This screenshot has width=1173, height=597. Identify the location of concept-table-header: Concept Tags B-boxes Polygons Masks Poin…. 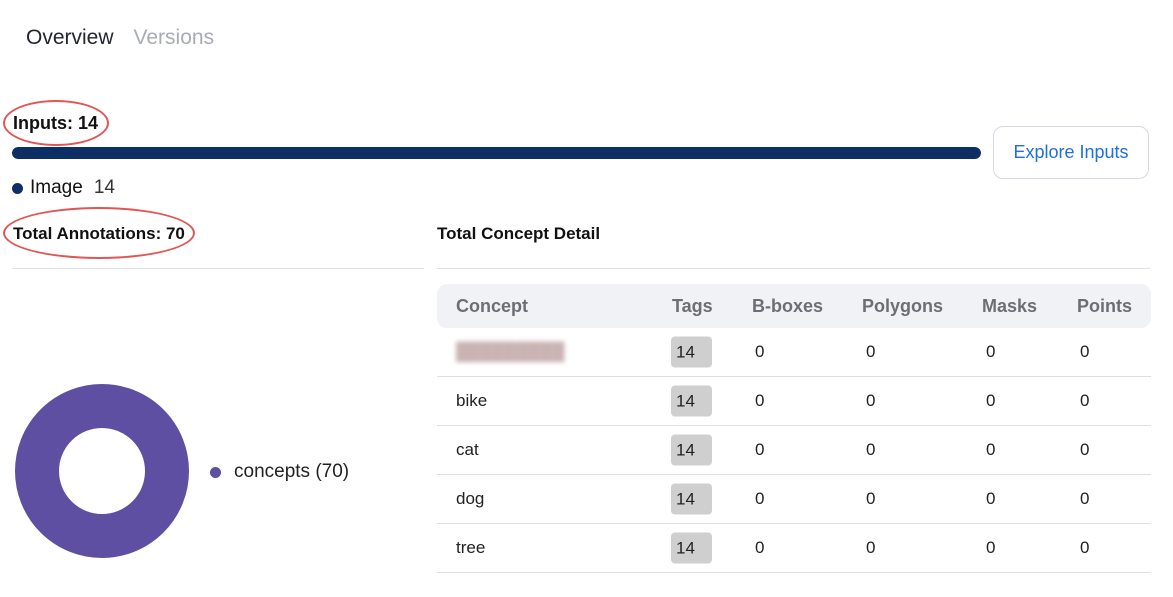
(794, 306).